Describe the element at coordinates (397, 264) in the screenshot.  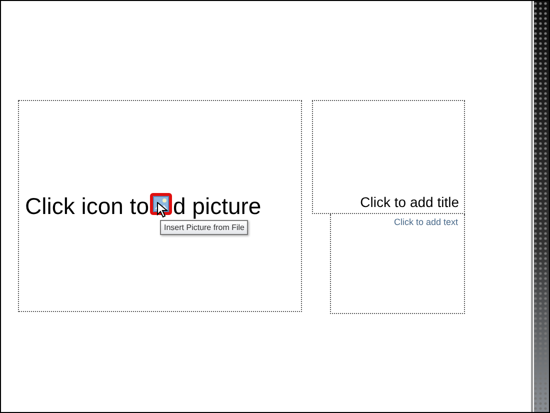
I see `text-placeholder: Click to add text` at that location.